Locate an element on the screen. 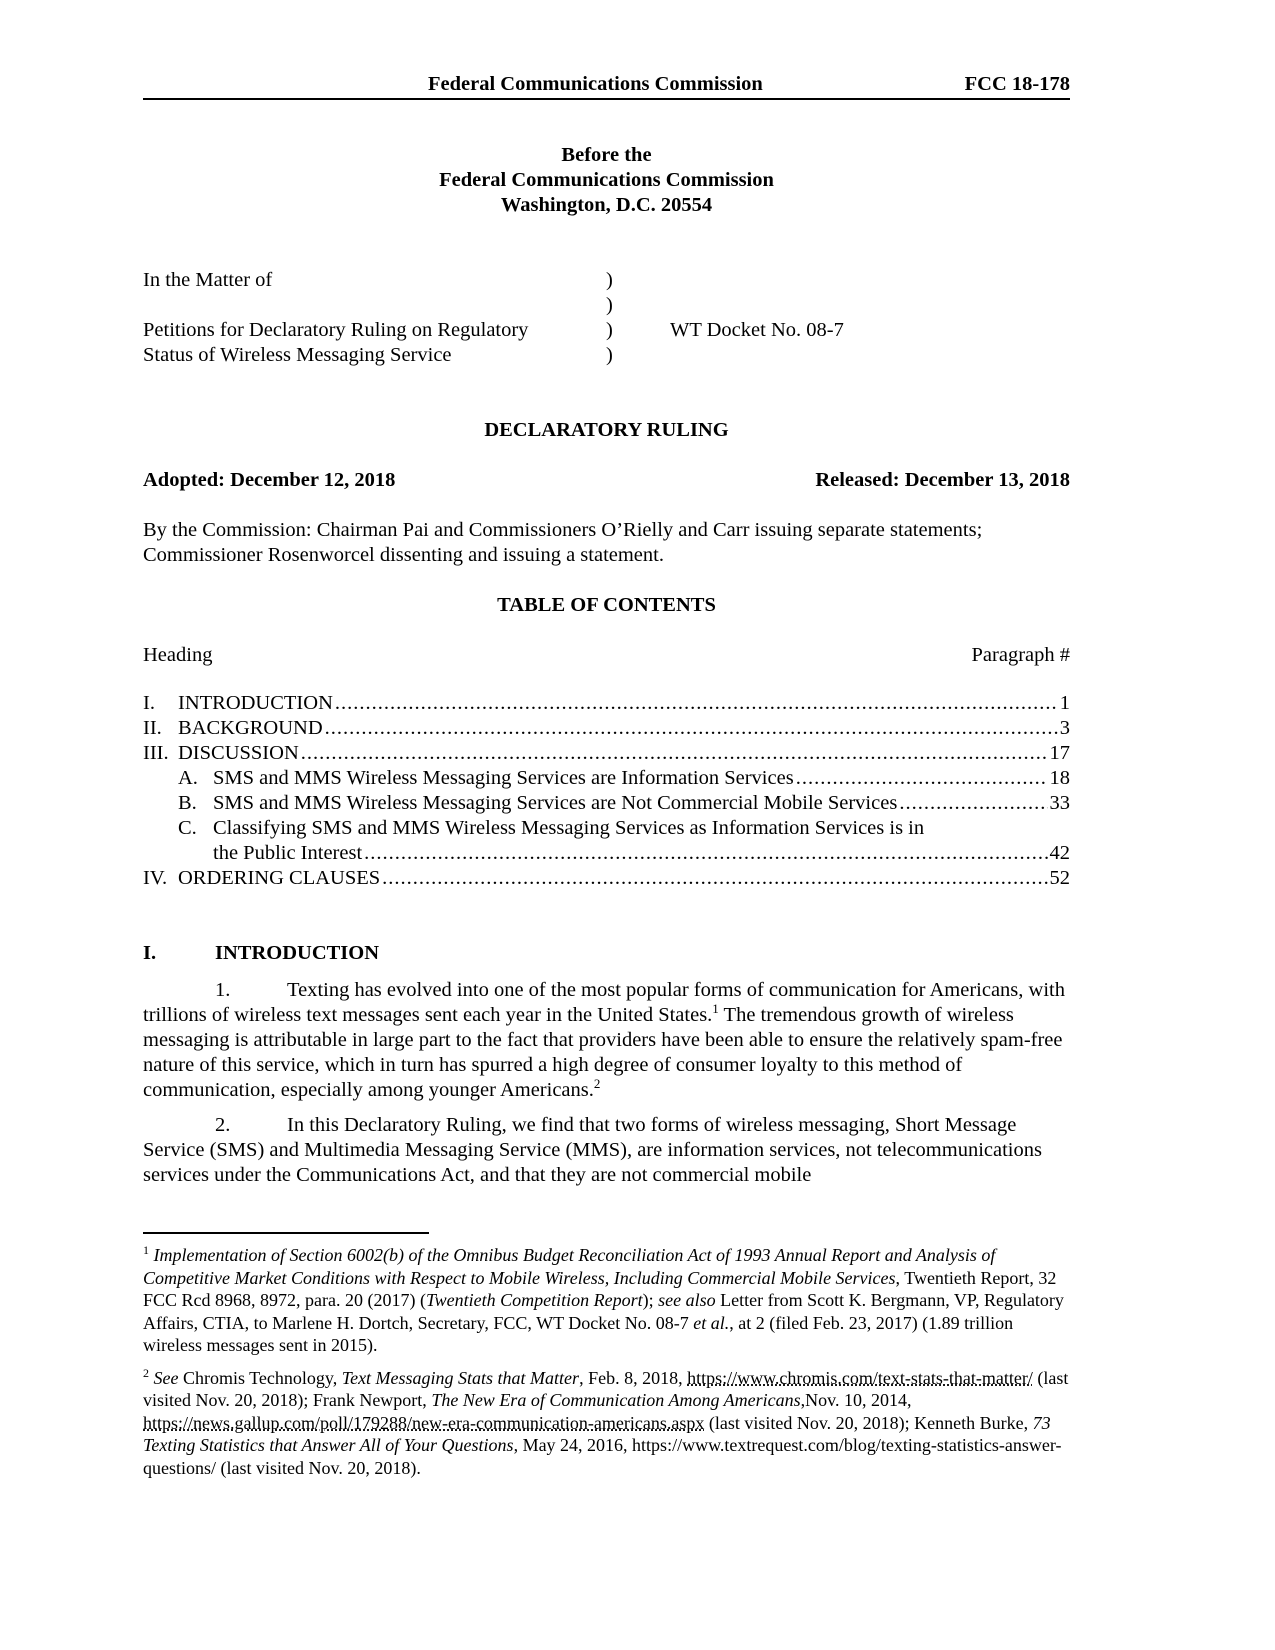  toc-entry-paragraph: 42 is located at coordinates (1060, 853).